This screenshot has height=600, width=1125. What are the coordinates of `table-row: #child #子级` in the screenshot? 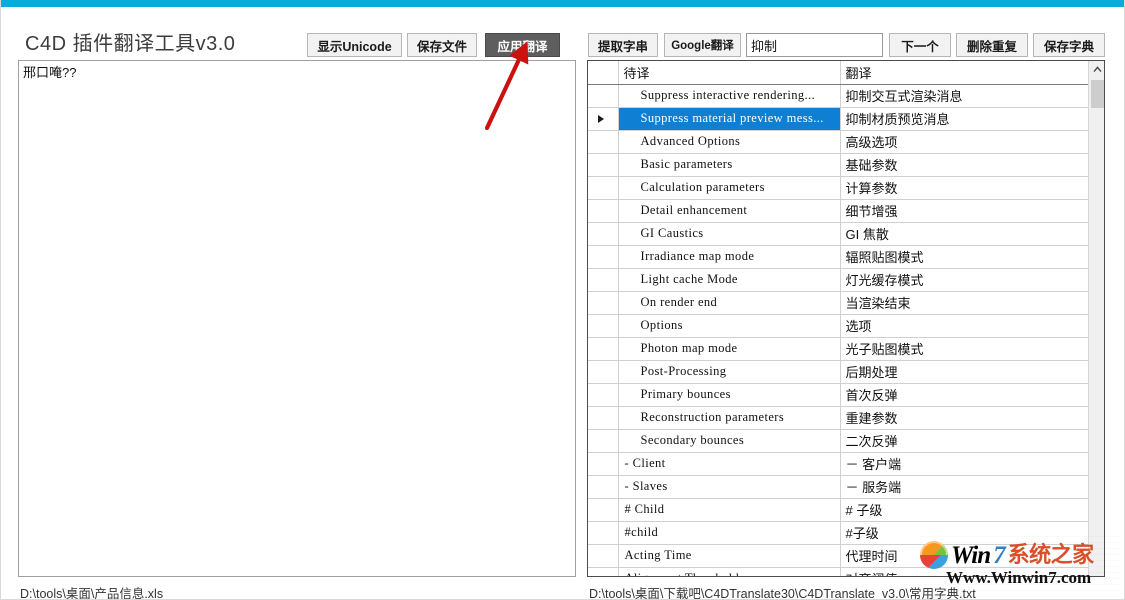 It's located at (838, 533).